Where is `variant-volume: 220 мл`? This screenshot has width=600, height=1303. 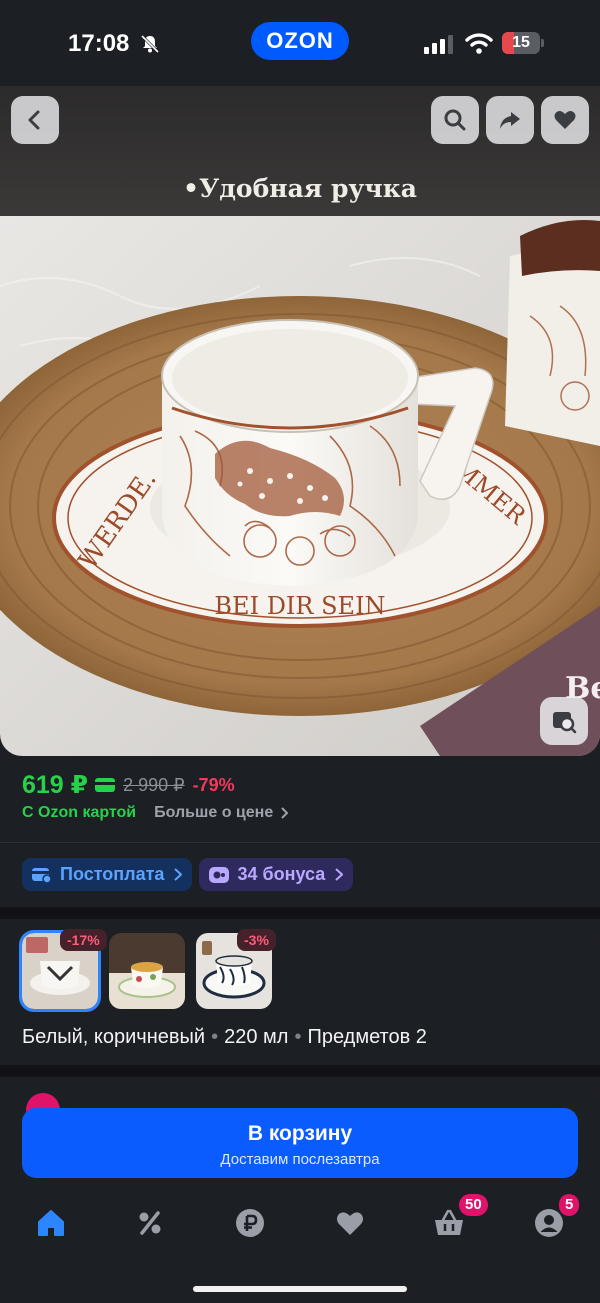 variant-volume: 220 мл is located at coordinates (256, 1037).